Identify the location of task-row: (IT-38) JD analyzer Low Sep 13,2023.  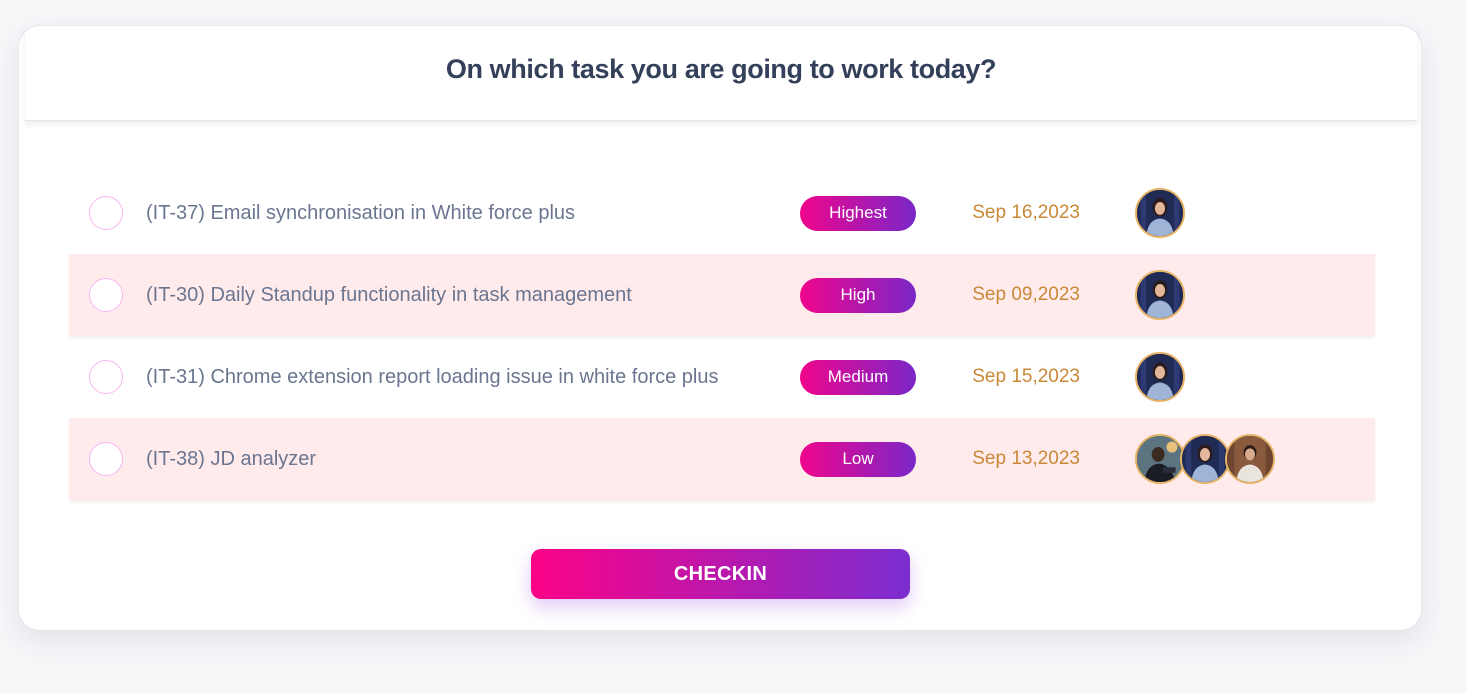
(722, 459).